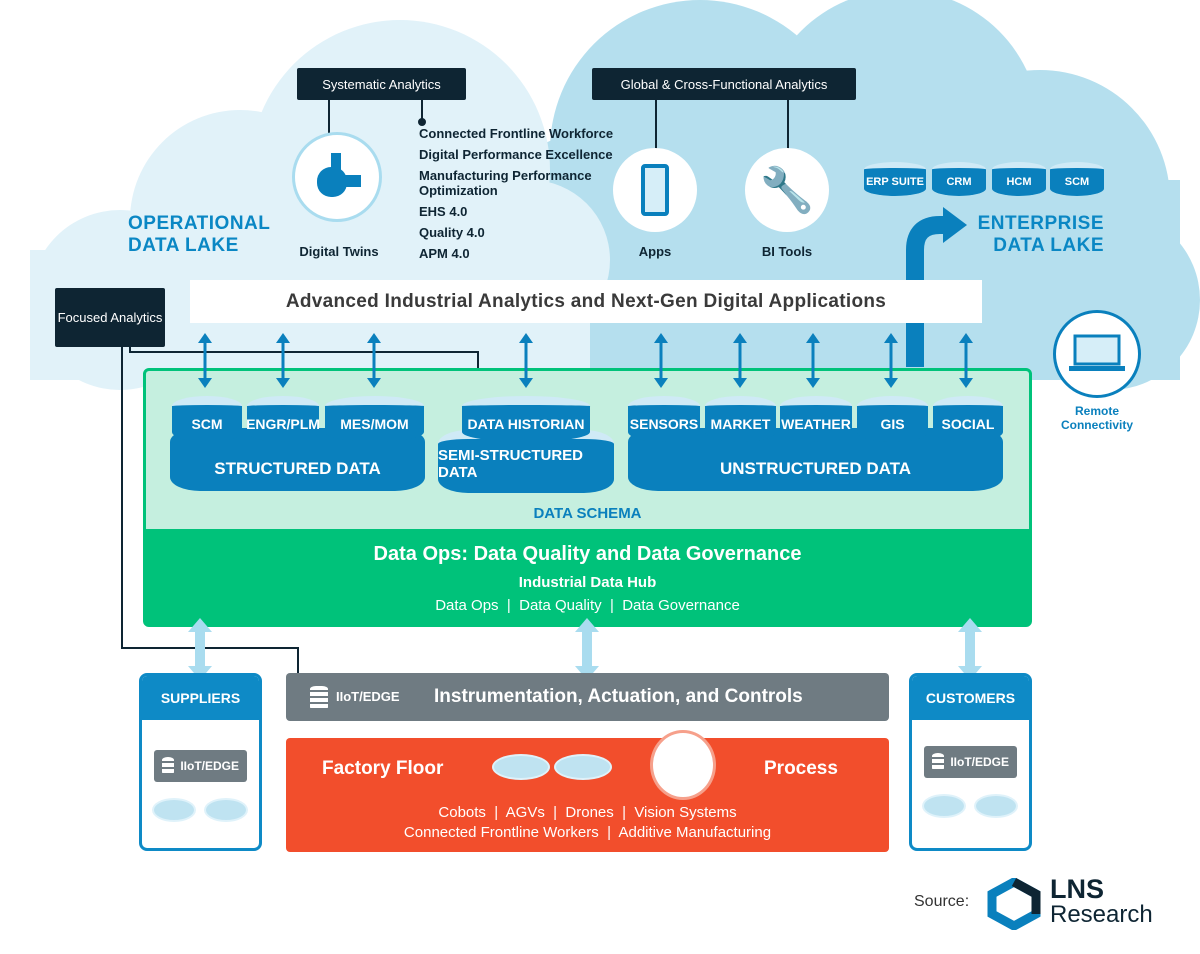  I want to click on factory-icon, so click(944, 806).